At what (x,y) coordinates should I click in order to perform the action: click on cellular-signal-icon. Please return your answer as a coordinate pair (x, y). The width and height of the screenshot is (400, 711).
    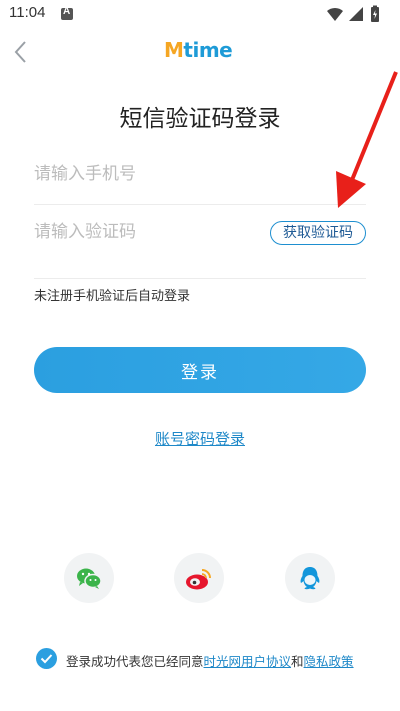
    Looking at the image, I should click on (356, 14).